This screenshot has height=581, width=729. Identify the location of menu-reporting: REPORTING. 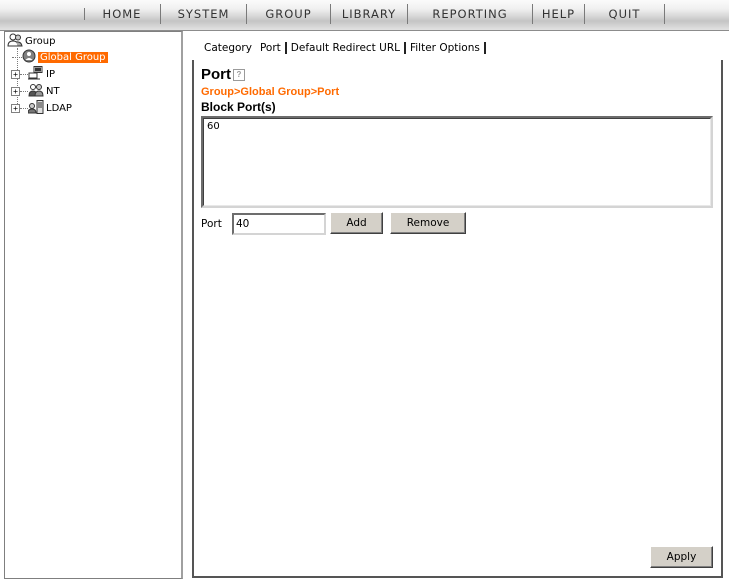
(470, 14).